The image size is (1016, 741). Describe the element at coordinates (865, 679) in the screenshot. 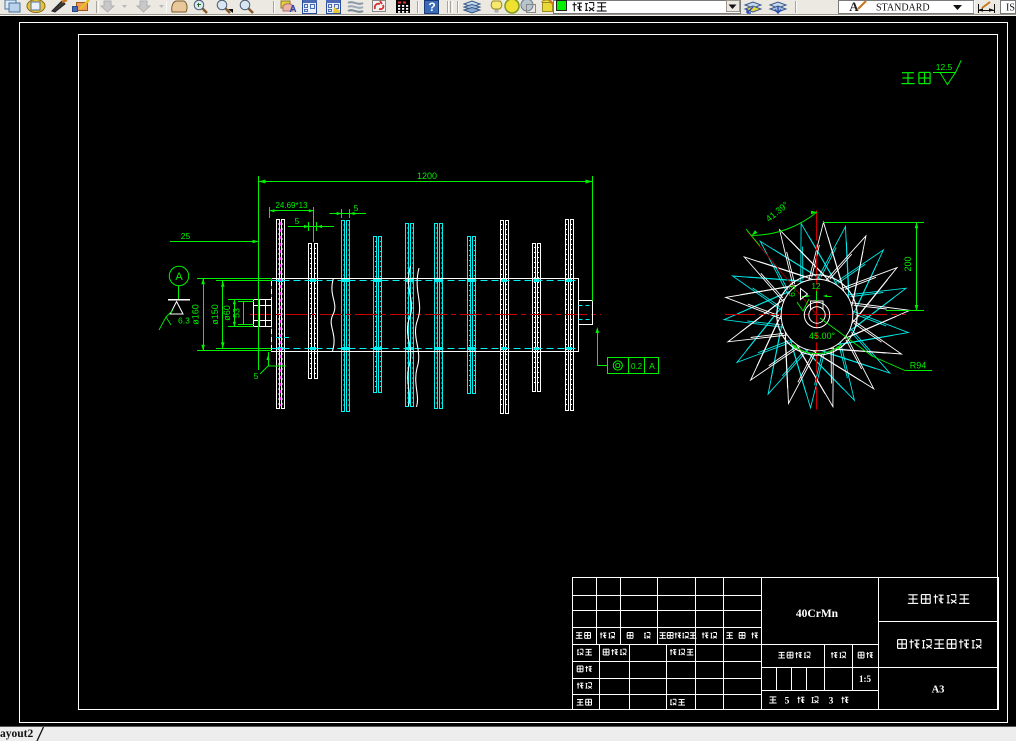

I see `svg-text: 1:5` at that location.